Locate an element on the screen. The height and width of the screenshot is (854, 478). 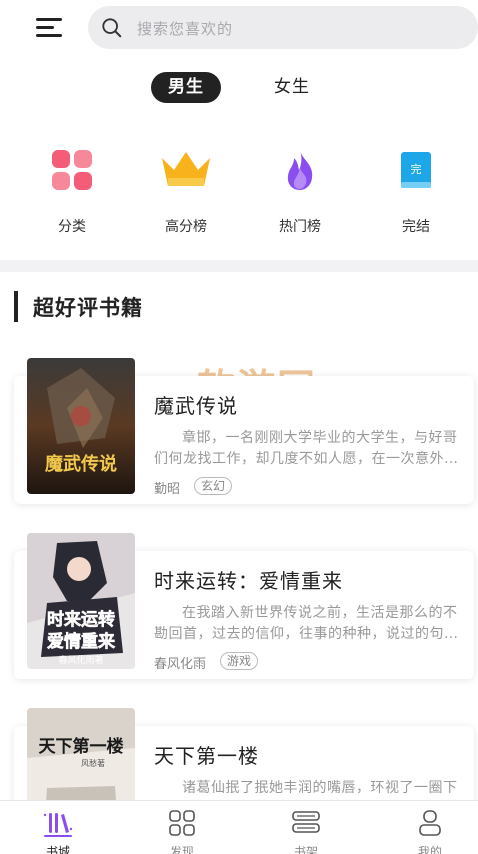
bookshelf-icon is located at coordinates (306, 822).